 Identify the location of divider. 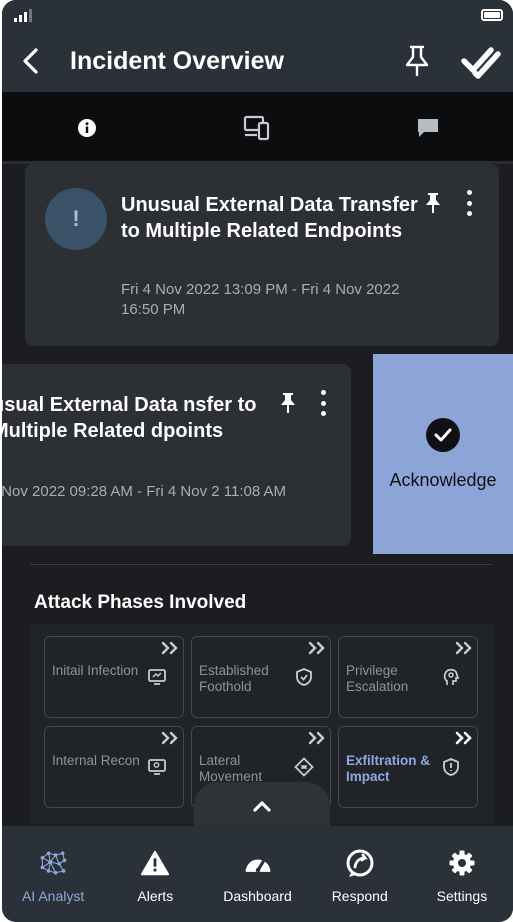
(261, 564).